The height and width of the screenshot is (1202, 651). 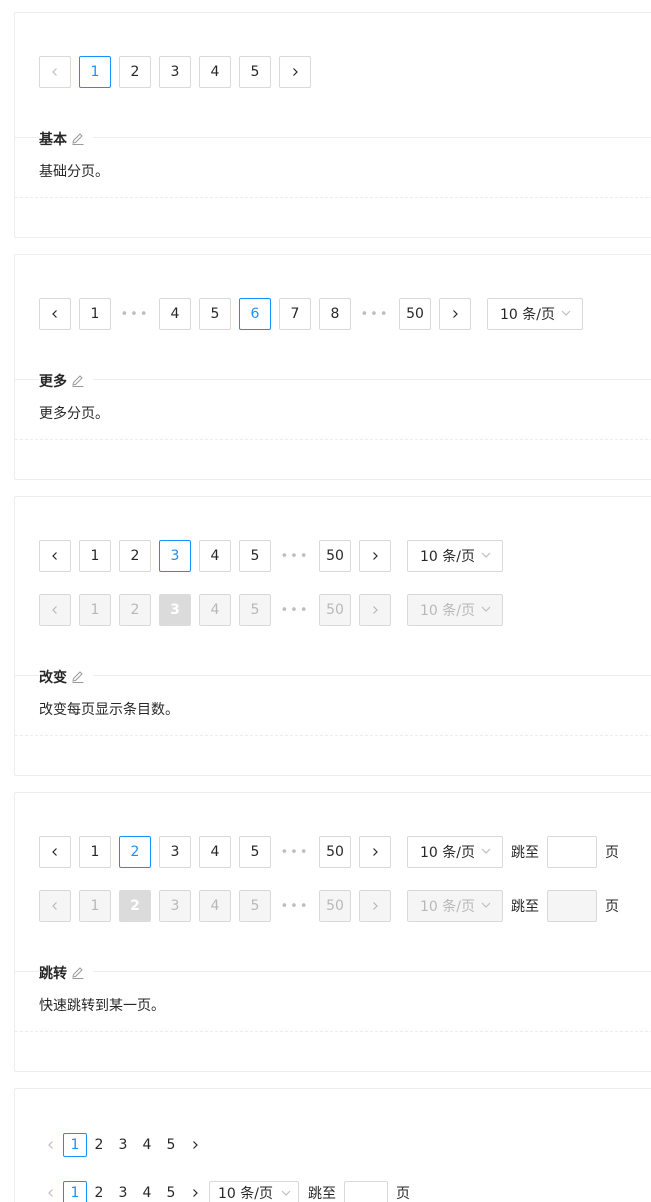 I want to click on demo-description: 基础分页。, so click(x=74, y=172).